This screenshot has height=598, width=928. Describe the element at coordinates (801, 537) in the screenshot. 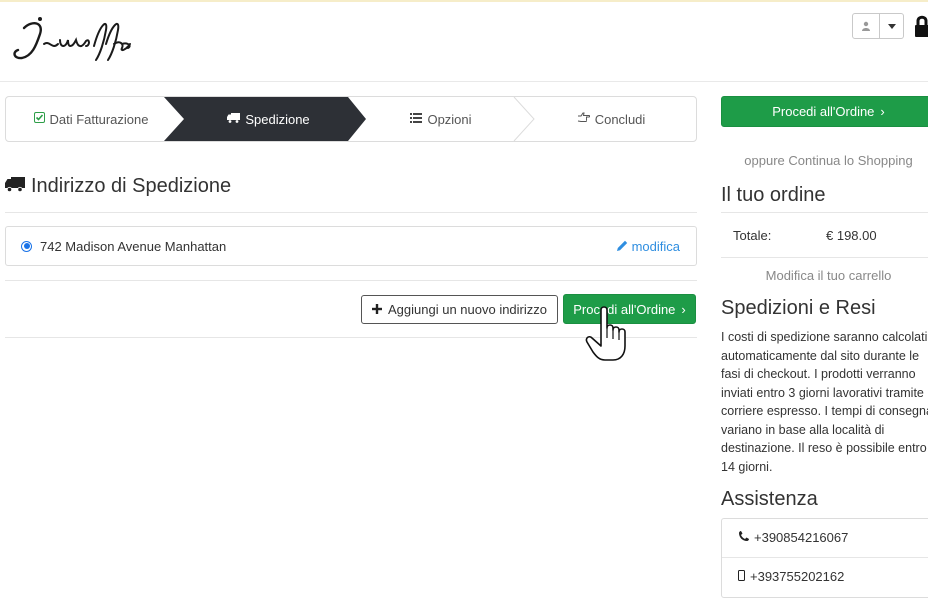

I see `phone-number: +390854216067` at that location.